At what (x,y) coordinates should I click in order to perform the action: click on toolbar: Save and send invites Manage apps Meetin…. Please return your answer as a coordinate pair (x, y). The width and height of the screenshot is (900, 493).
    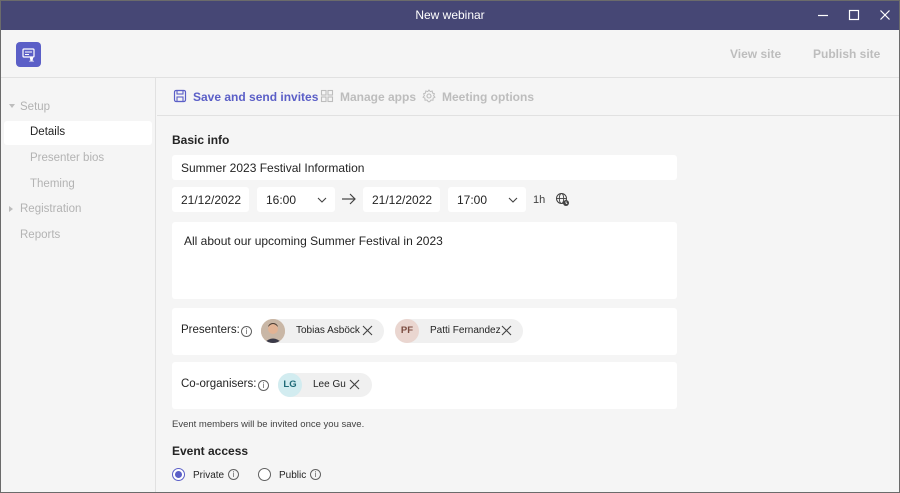
    Looking at the image, I should click on (528, 97).